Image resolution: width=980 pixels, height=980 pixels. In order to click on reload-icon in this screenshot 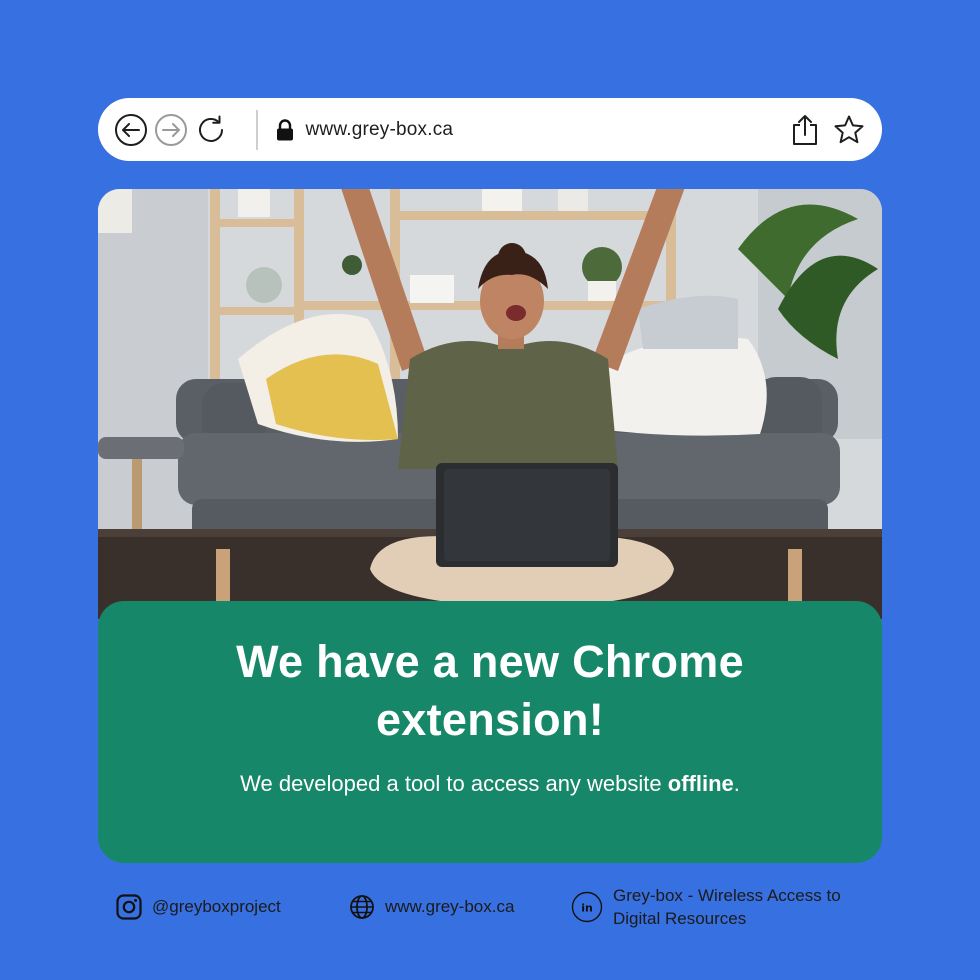, I will do `click(211, 128)`.